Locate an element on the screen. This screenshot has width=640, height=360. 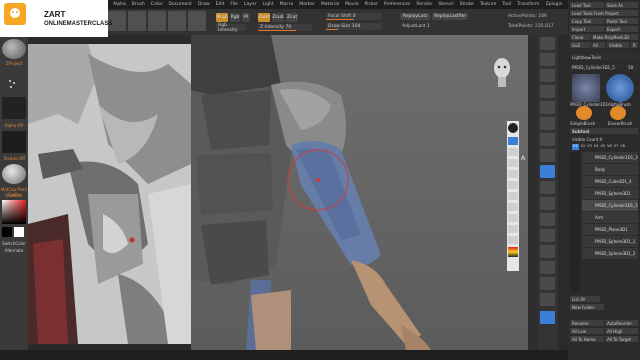
import-button: Import is located at coordinates (587, 29).